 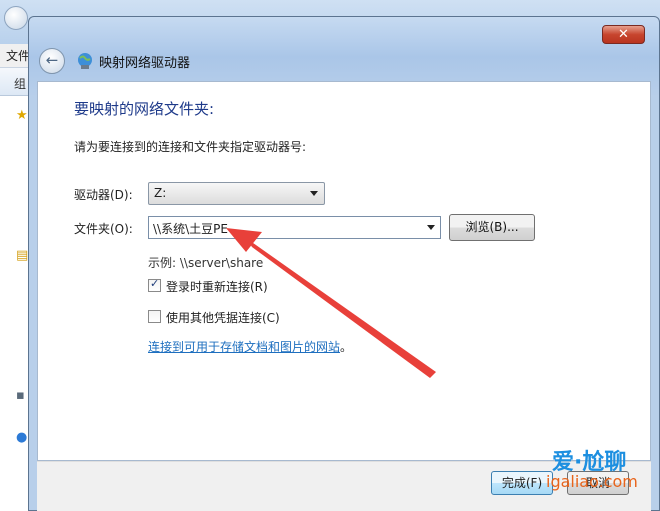 I want to click on reconnect-label: 登录时重新连接(R), so click(x=217, y=286).